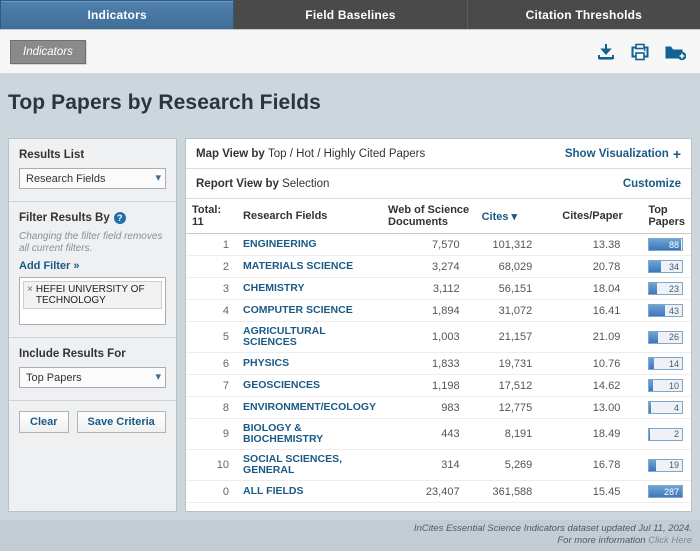 The image size is (700, 551). Describe the element at coordinates (52, 155) in the screenshot. I see `results-list-label: Results List` at that location.